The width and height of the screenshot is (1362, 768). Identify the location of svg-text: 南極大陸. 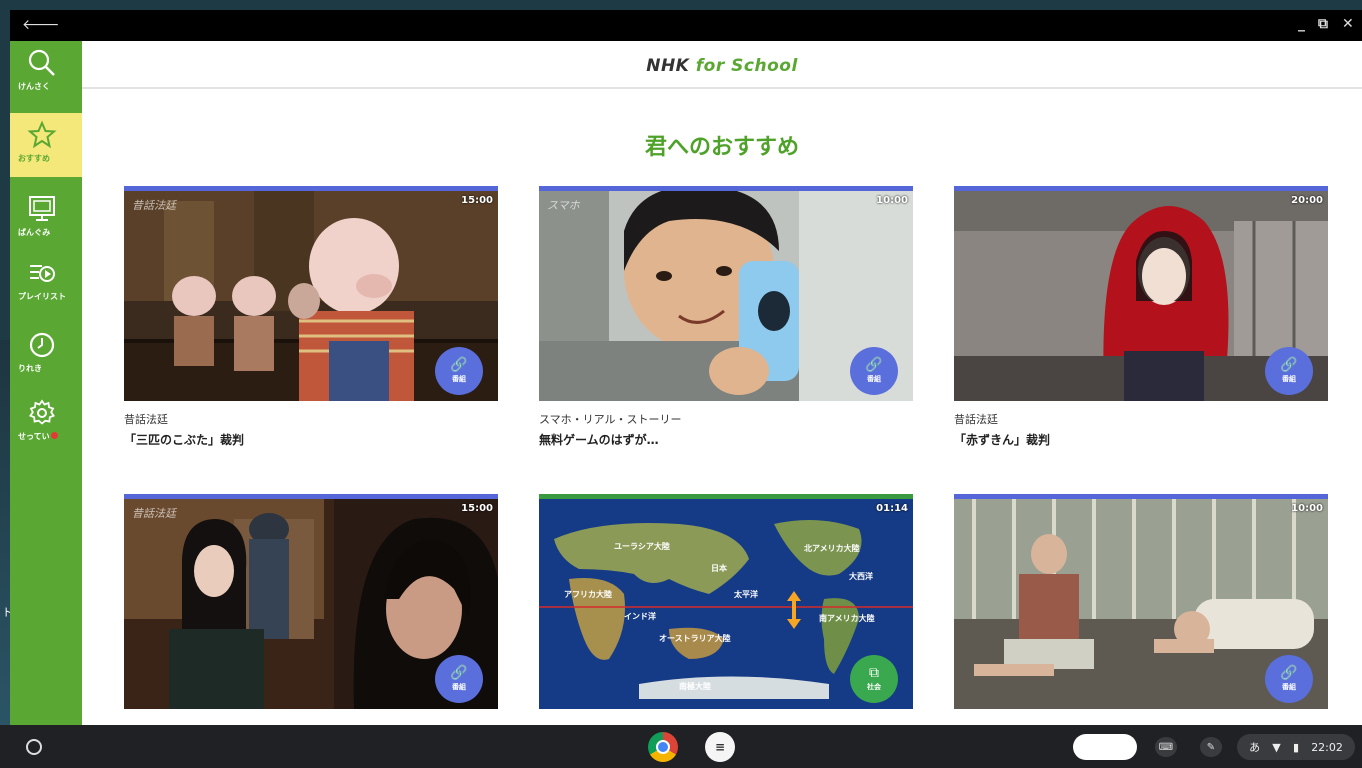
(695, 686).